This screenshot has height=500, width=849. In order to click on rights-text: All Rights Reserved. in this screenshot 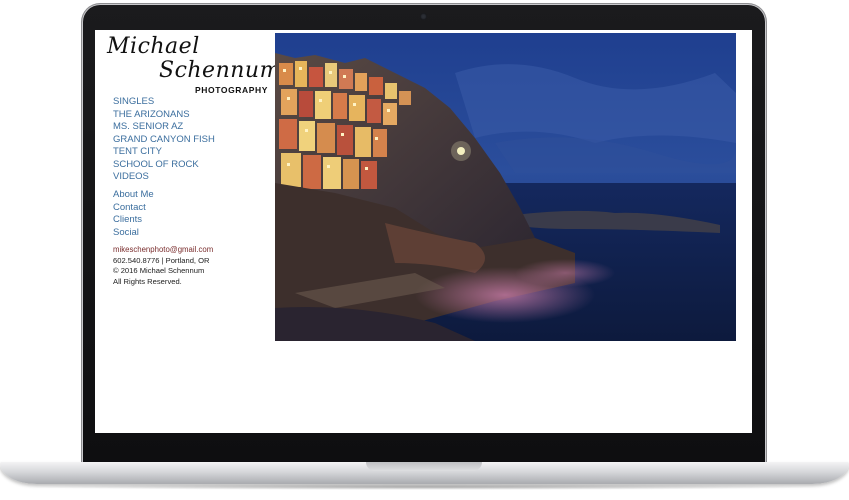, I will do `click(147, 282)`.